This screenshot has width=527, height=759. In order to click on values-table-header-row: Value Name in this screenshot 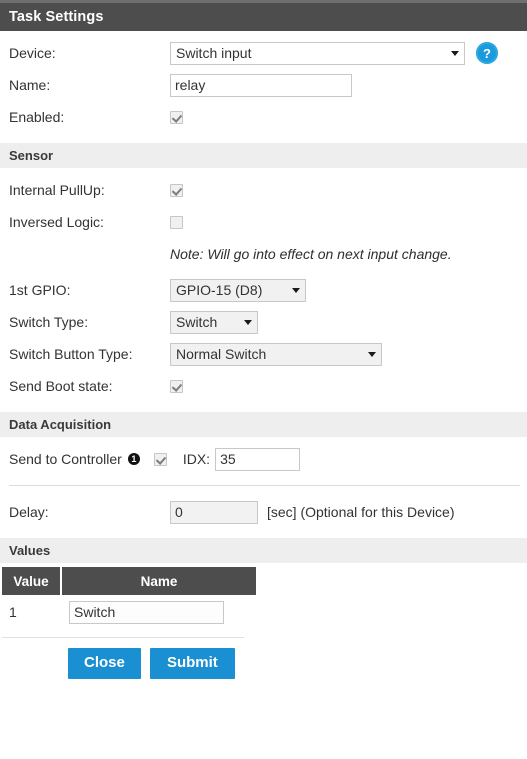, I will do `click(130, 581)`.